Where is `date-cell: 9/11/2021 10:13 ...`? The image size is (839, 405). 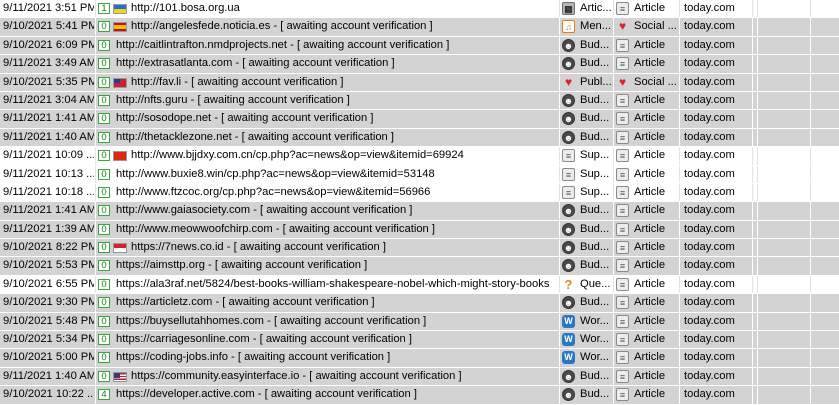
date-cell: 9/11/2021 10:13 ... is located at coordinates (48, 173).